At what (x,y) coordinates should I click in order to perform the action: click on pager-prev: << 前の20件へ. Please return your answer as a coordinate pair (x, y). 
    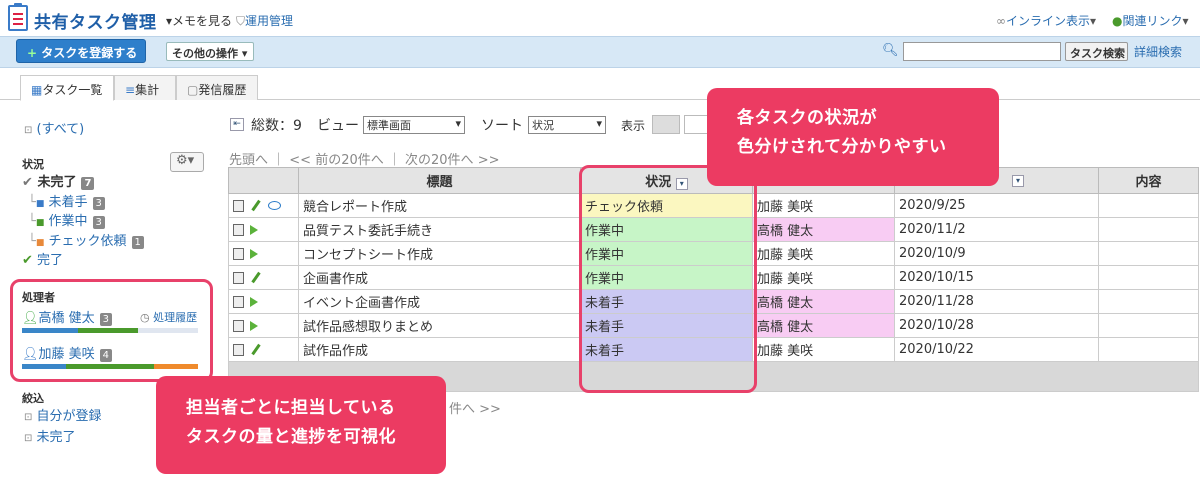
    Looking at the image, I should click on (336, 160).